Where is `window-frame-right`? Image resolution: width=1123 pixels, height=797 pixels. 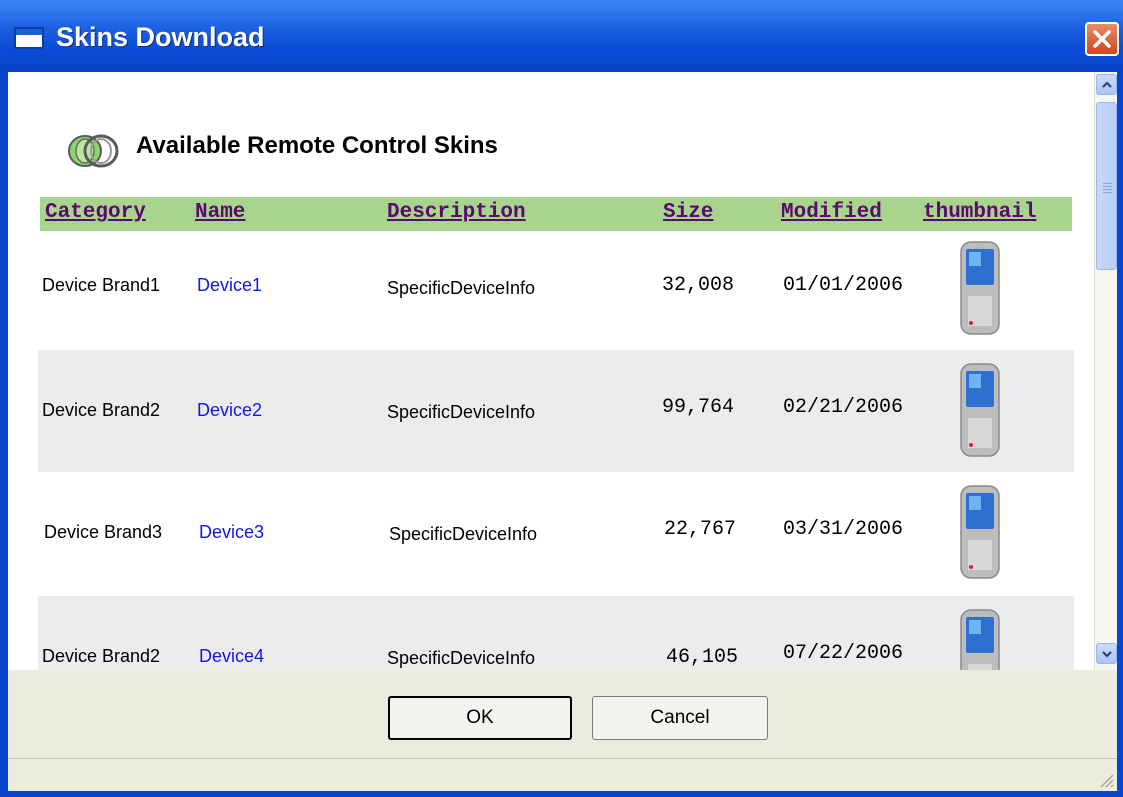
window-frame-right is located at coordinates (1120, 434).